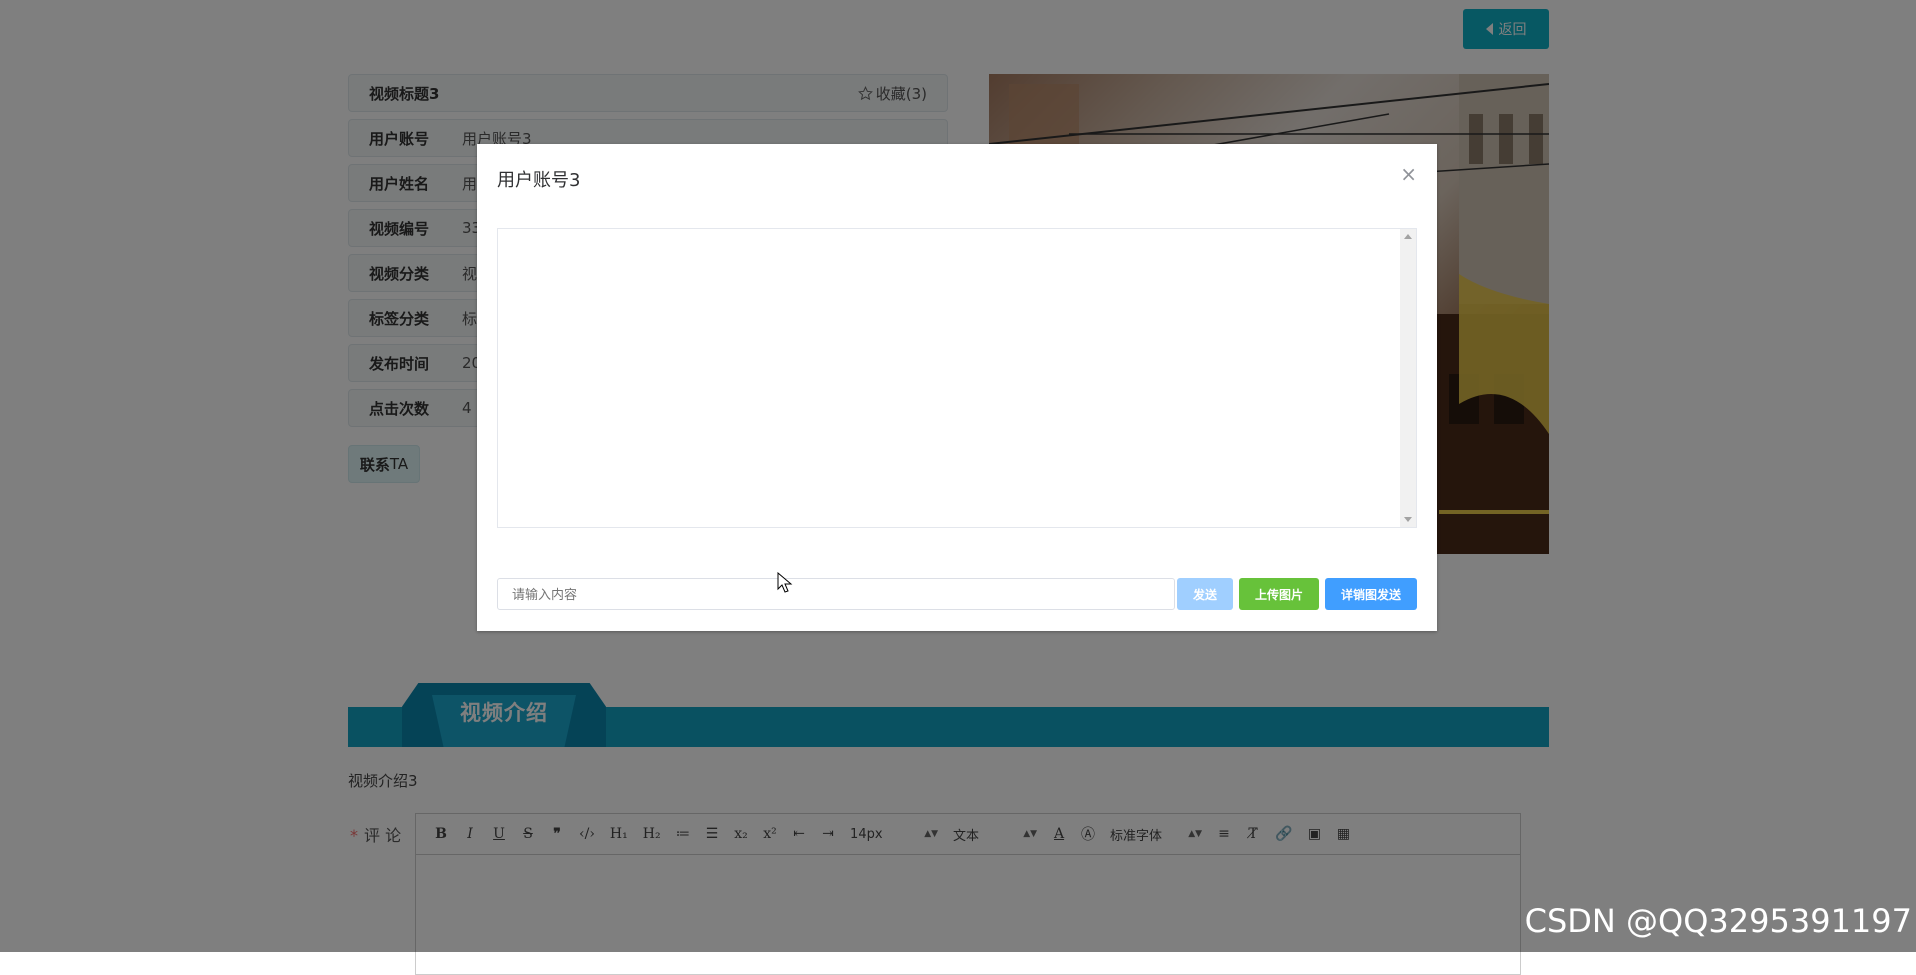 This screenshot has height=975, width=1916. What do you see at coordinates (1408, 519) in the screenshot?
I see `scroll-down-icon` at bounding box center [1408, 519].